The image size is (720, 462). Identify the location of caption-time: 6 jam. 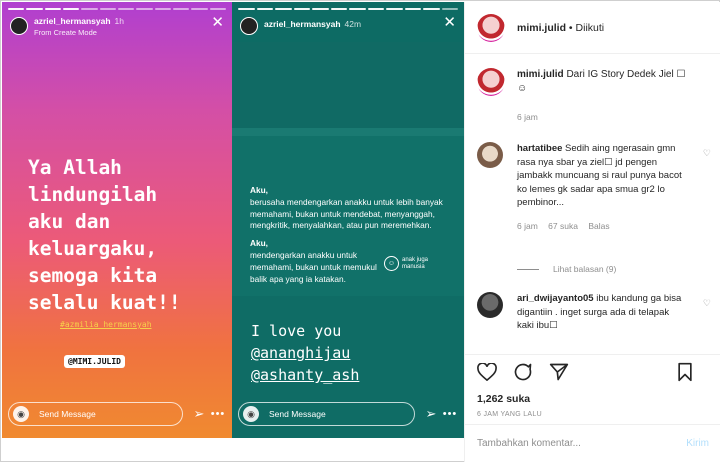
(527, 117).